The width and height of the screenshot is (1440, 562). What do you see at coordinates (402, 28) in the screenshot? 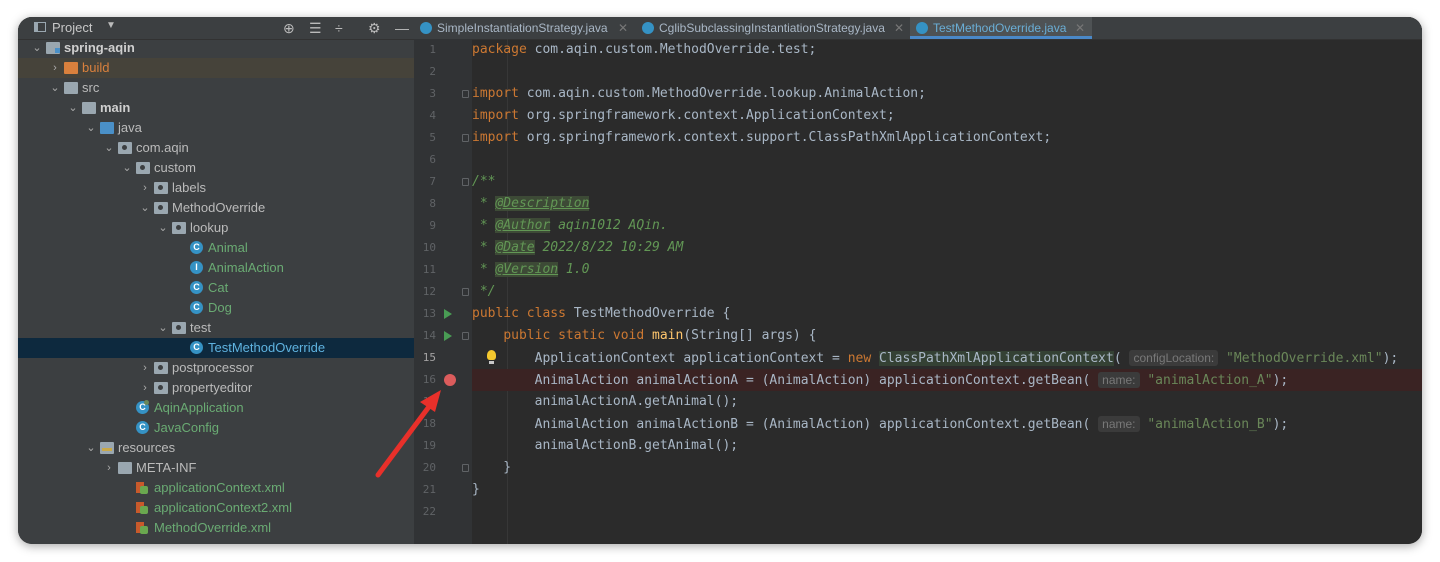
I see `hide-icon: —` at bounding box center [402, 28].